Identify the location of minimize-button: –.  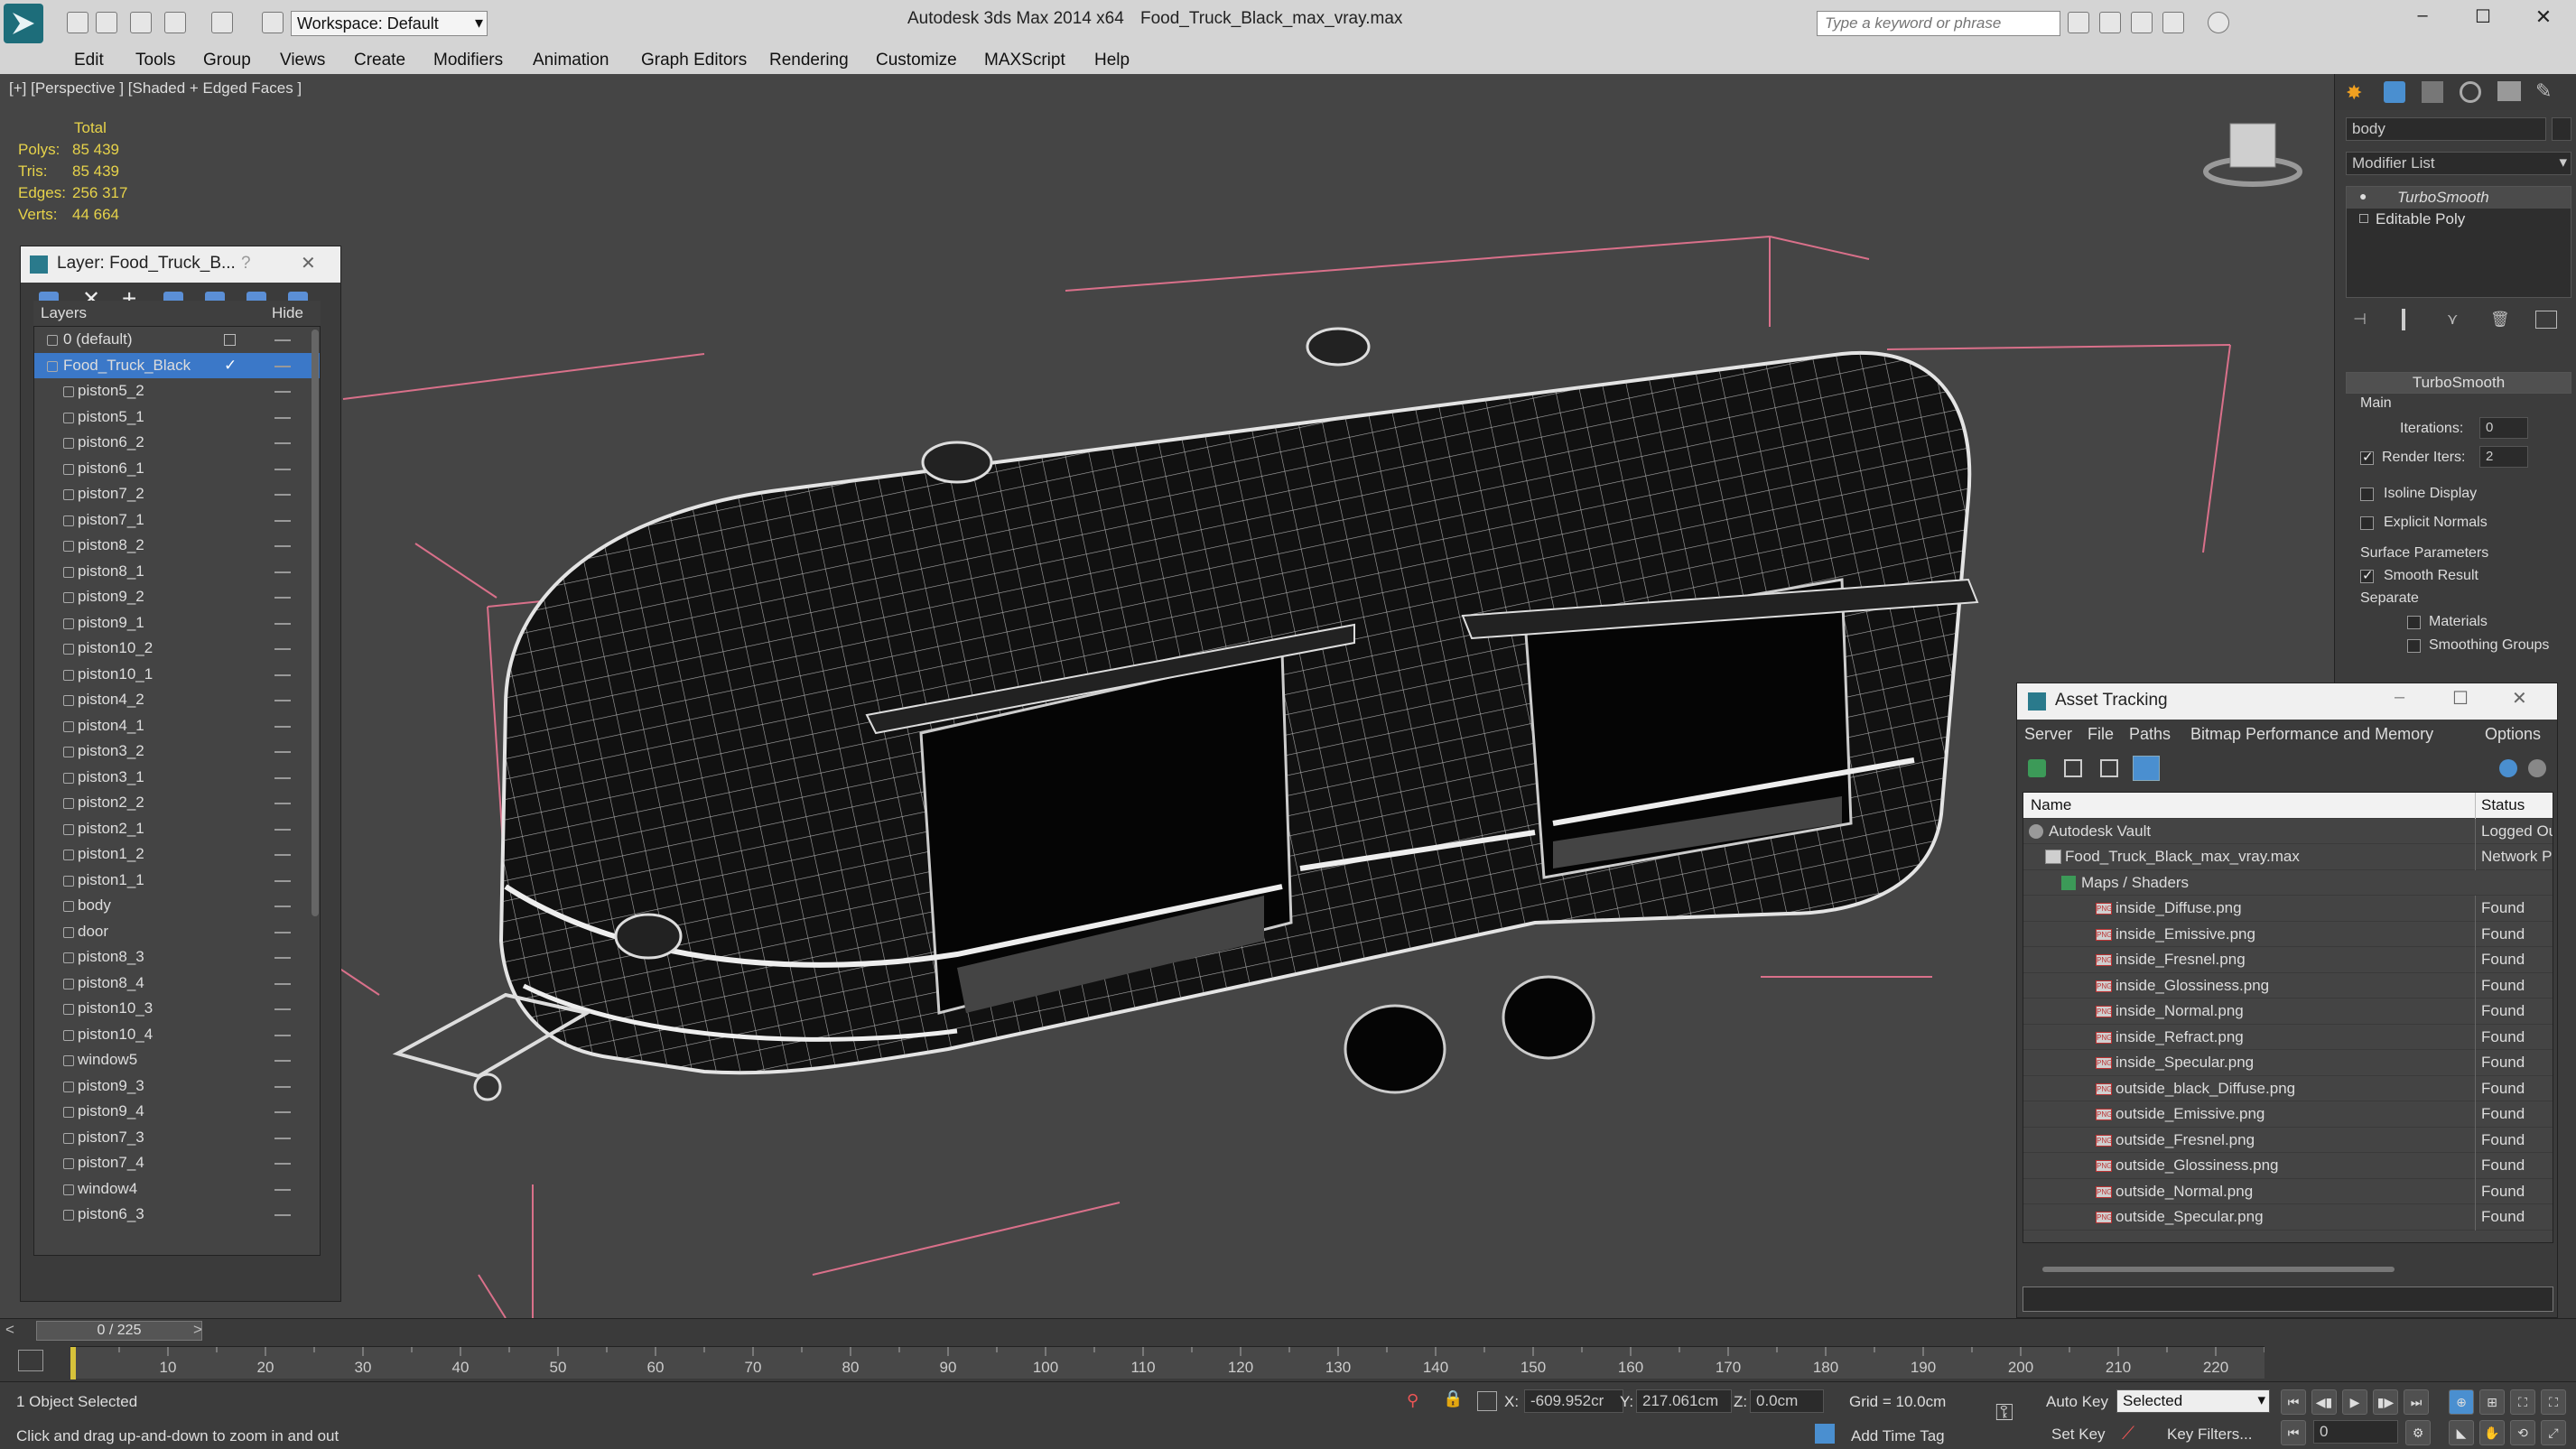
(2422, 19).